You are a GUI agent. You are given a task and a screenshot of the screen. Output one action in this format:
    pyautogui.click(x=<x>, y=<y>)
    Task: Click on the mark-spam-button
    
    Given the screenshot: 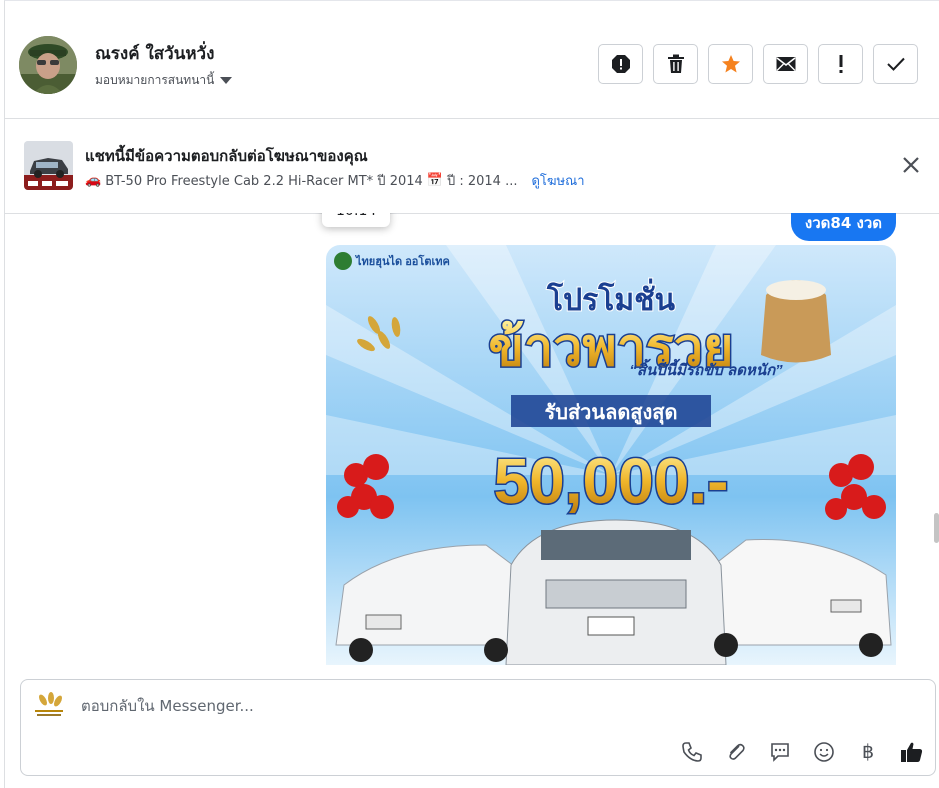 What is the action you would take?
    pyautogui.click(x=620, y=64)
    